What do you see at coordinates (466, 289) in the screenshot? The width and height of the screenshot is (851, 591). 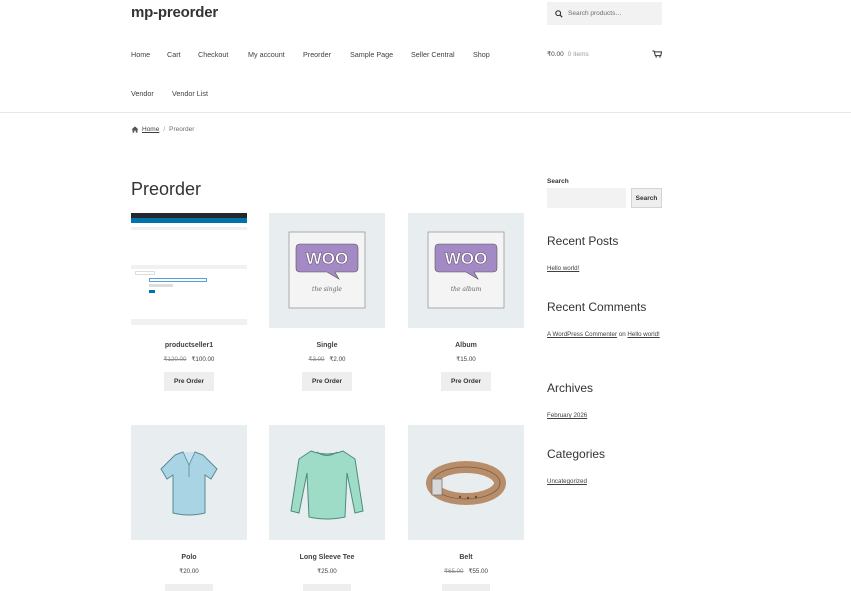 I see `woo-caption: the album` at bounding box center [466, 289].